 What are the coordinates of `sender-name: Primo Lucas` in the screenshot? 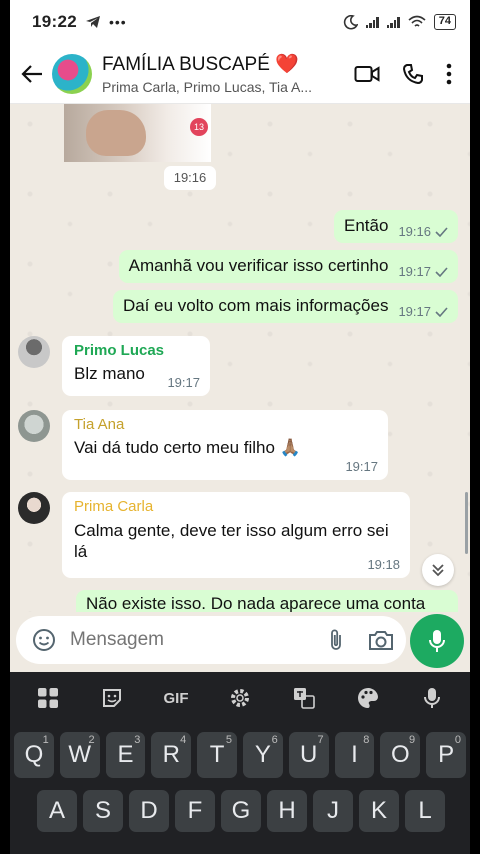 It's located at (119, 350).